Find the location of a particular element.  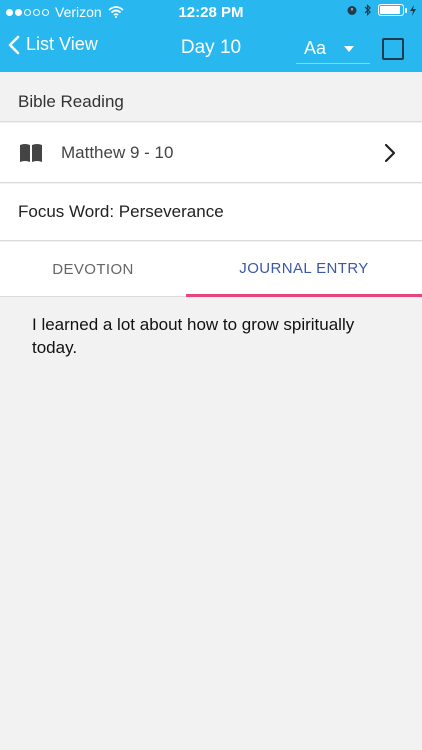

battery-icon is located at coordinates (392, 10).